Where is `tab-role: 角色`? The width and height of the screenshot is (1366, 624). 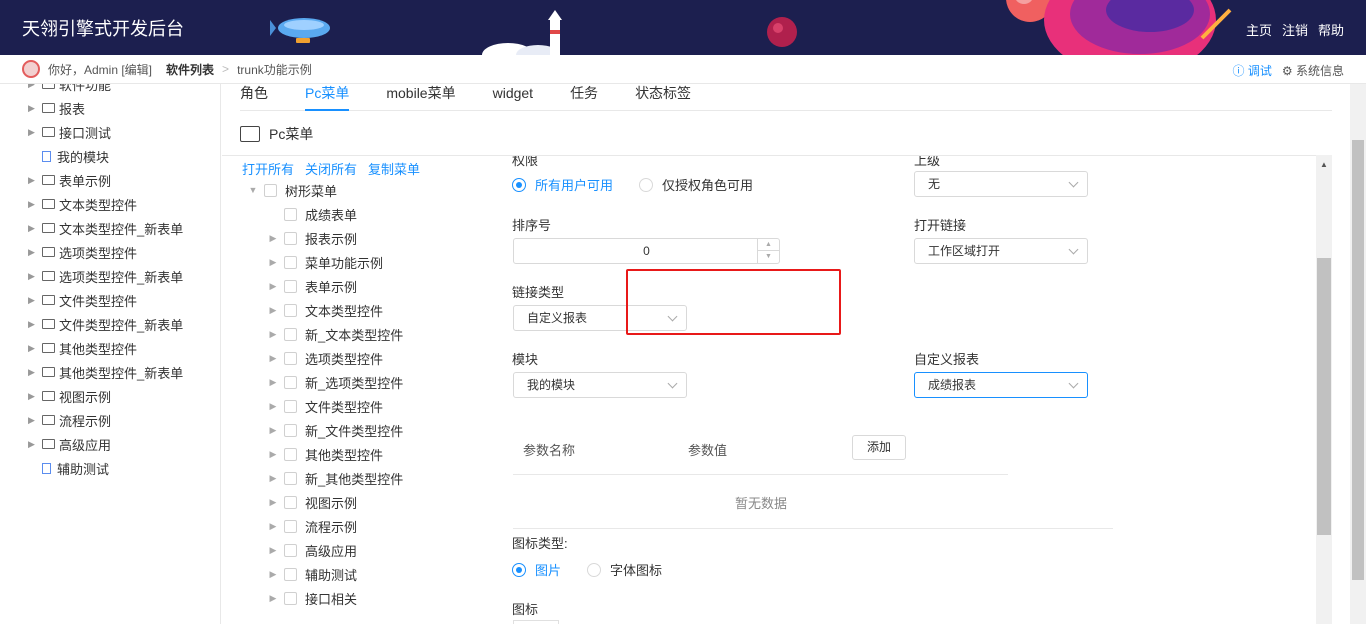
tab-role: 角色 is located at coordinates (254, 97).